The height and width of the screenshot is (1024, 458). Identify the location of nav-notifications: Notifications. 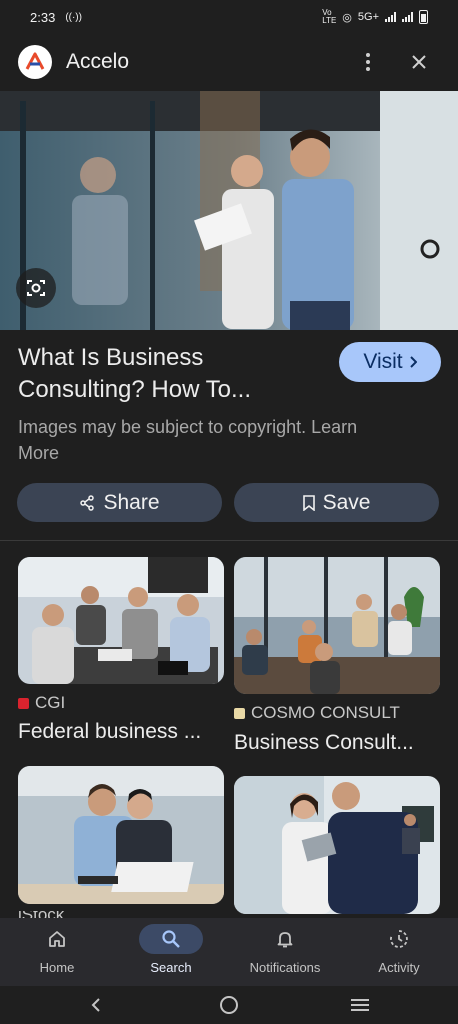
(285, 952).